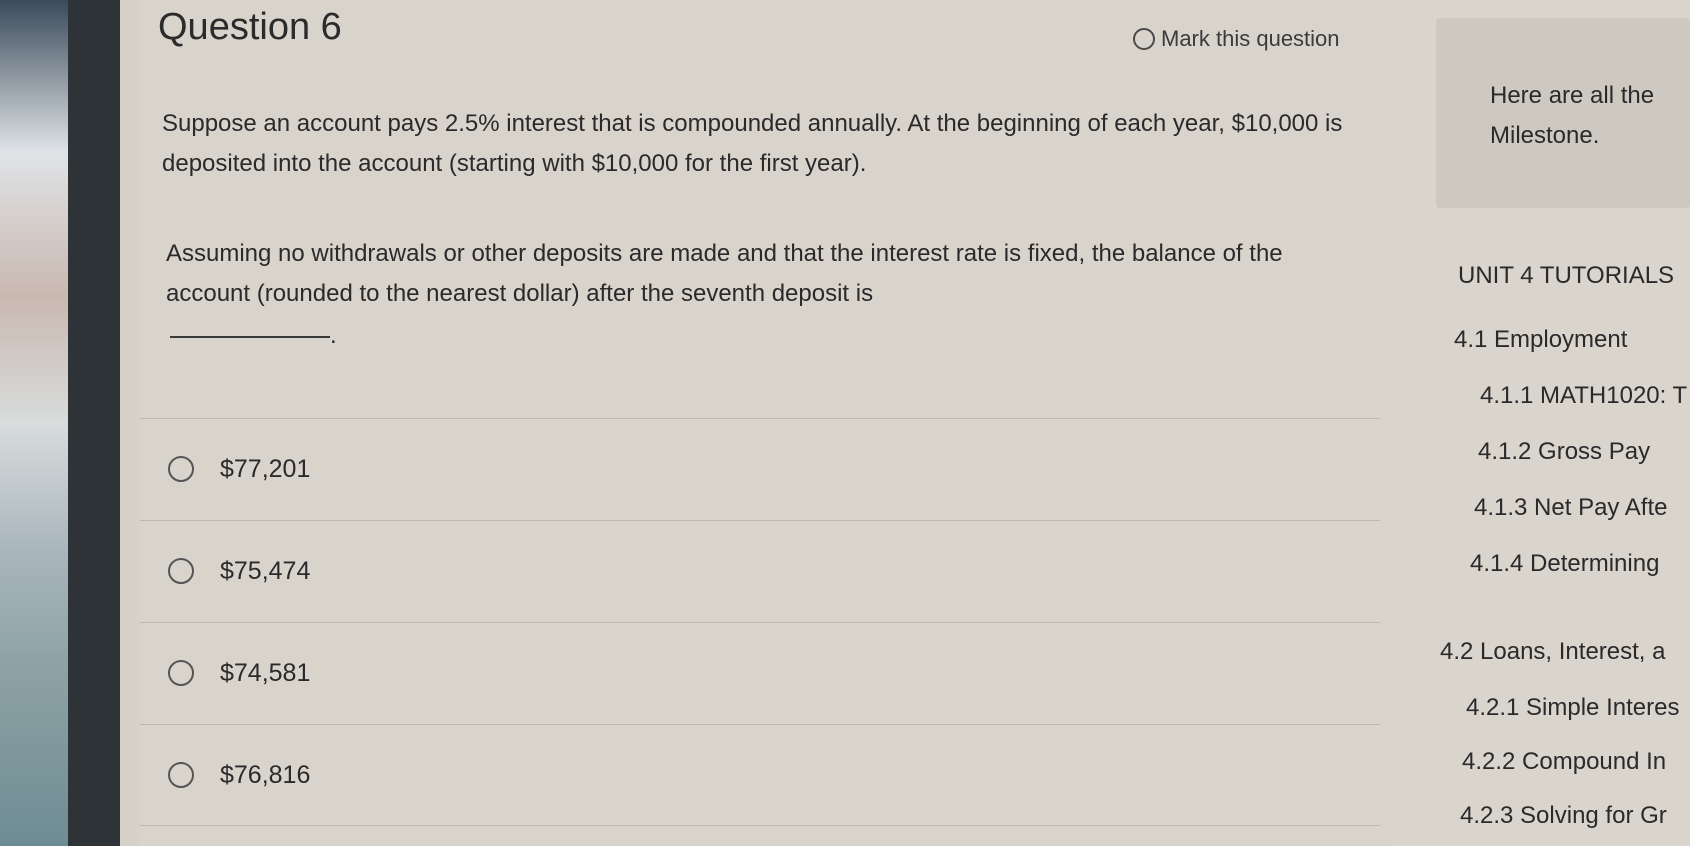 This screenshot has width=1690, height=846. What do you see at coordinates (1563, 816) in the screenshot?
I see `sidebar-item-4-2-3: 4.2.3 Solving for Gr` at bounding box center [1563, 816].